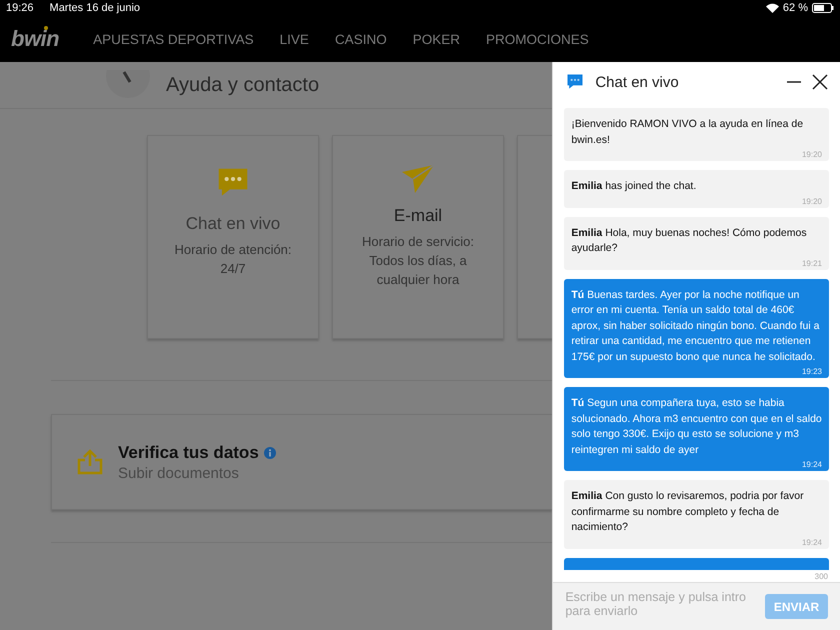  Describe the element at coordinates (243, 85) in the screenshot. I see `page-title: Ayuda y contacto` at that location.